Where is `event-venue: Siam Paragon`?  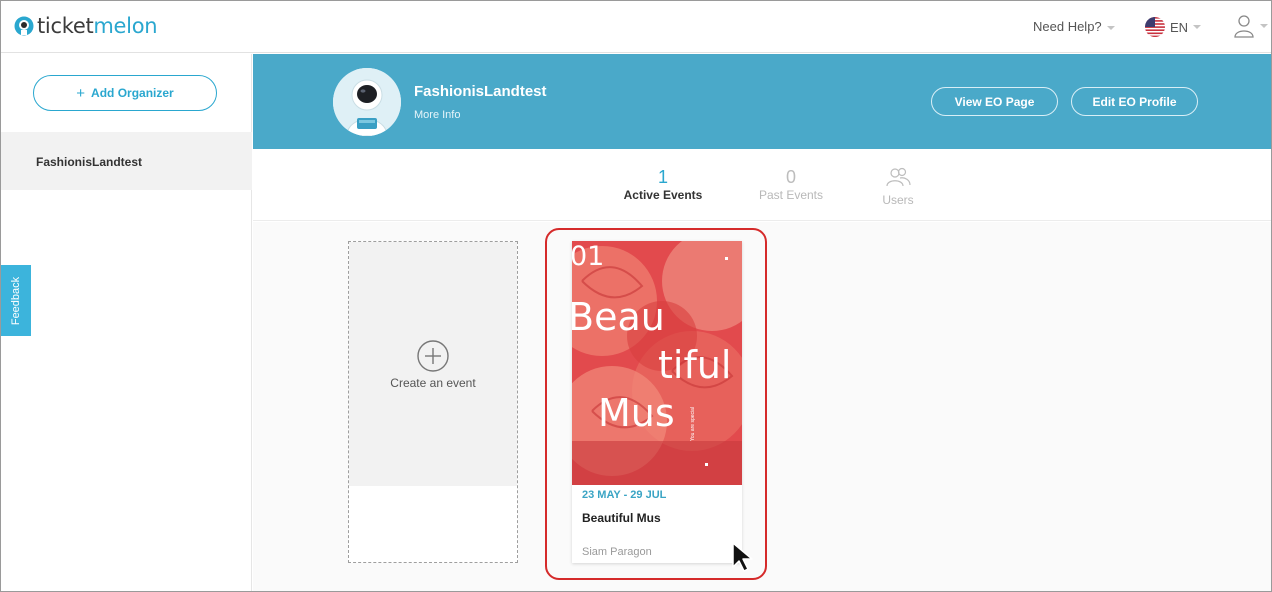 event-venue: Siam Paragon is located at coordinates (617, 552).